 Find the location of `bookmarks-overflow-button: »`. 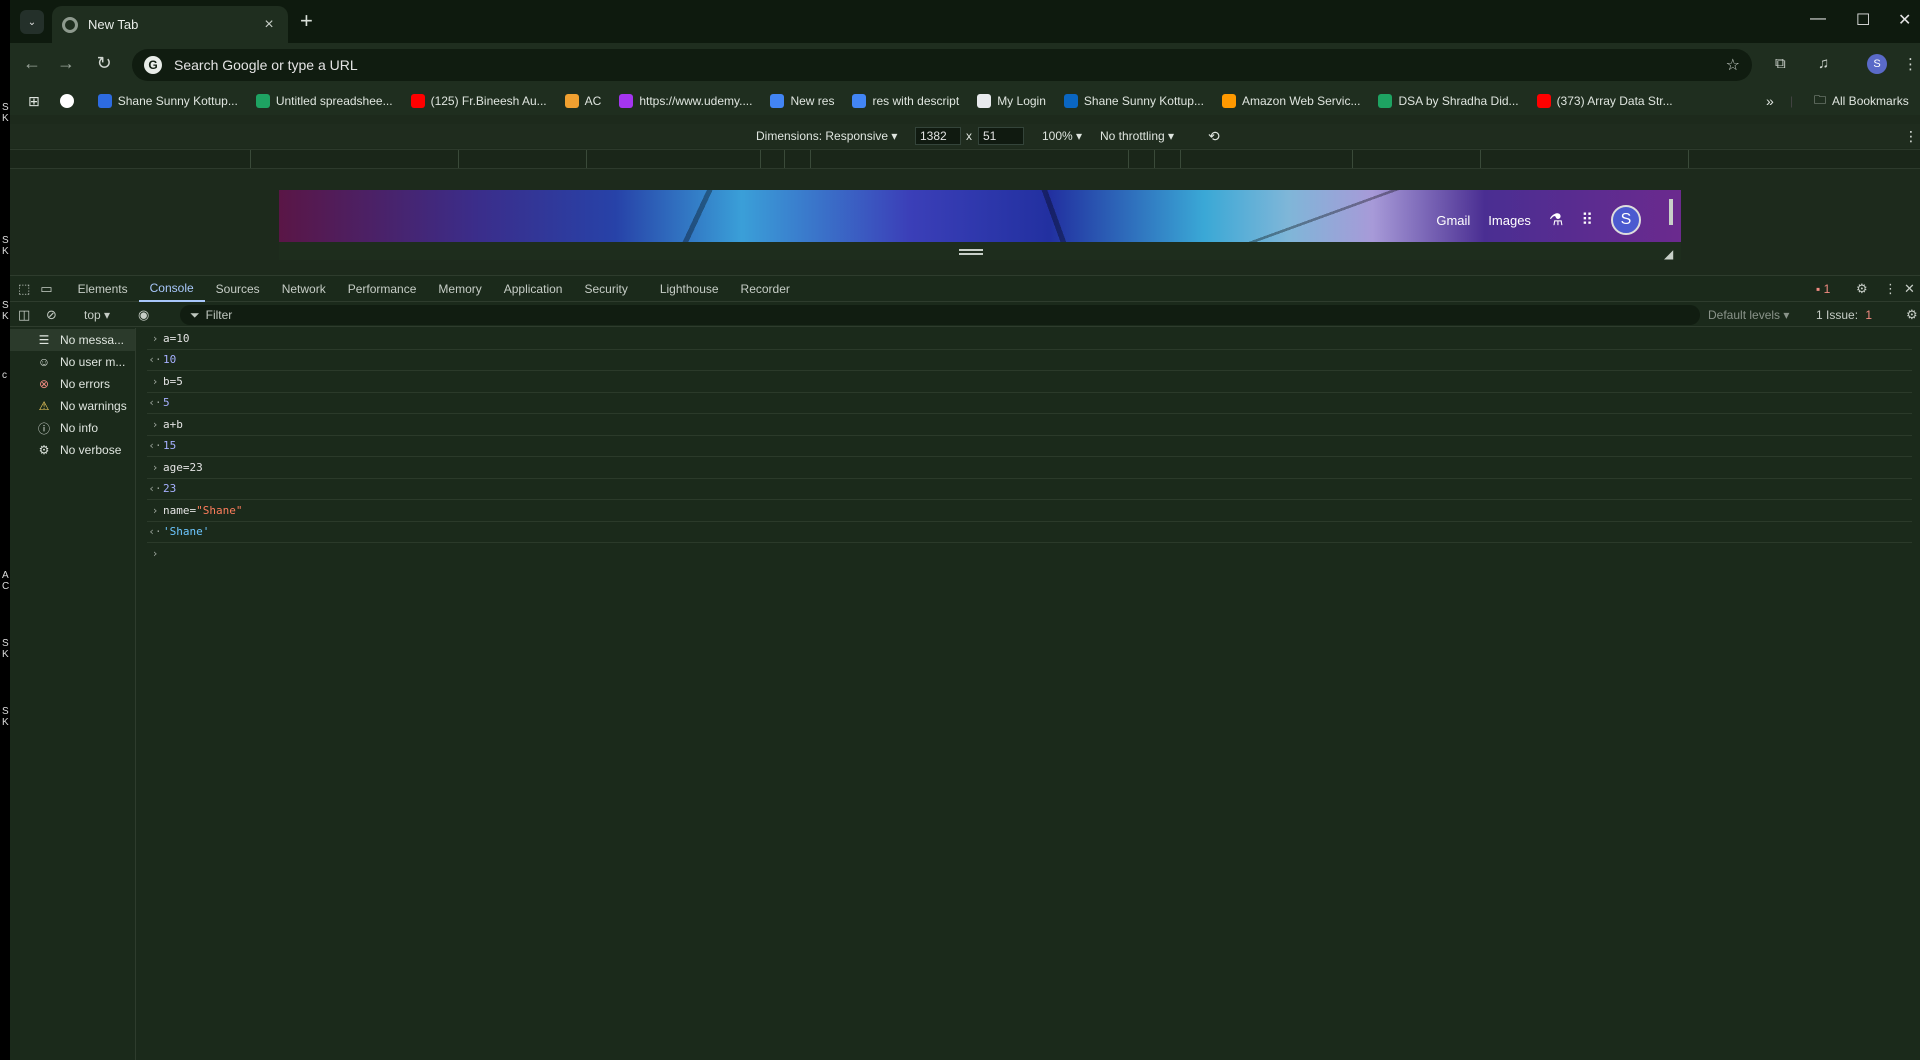

bookmarks-overflow-button: » is located at coordinates (1770, 101).